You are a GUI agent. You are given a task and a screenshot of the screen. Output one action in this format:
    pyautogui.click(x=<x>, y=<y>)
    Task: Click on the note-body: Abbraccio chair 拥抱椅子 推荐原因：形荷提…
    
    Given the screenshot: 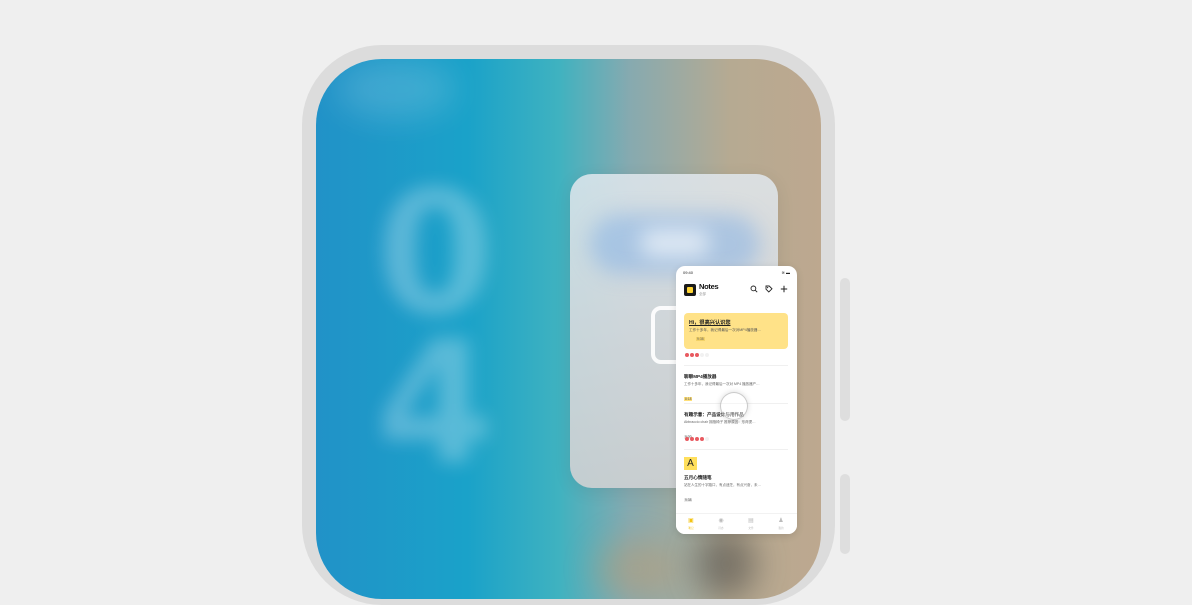 What is the action you would take?
    pyautogui.click(x=720, y=422)
    